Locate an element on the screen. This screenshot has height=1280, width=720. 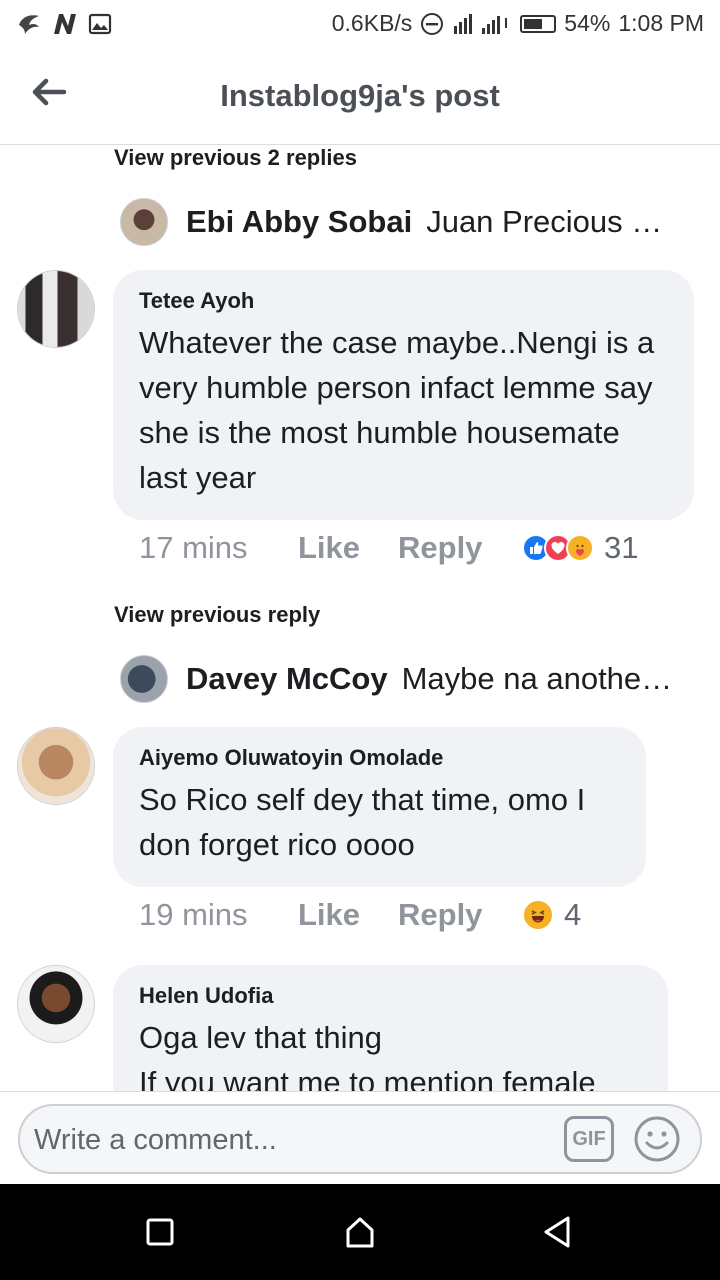
comment-input-box: GIF is located at coordinates (360, 1139).